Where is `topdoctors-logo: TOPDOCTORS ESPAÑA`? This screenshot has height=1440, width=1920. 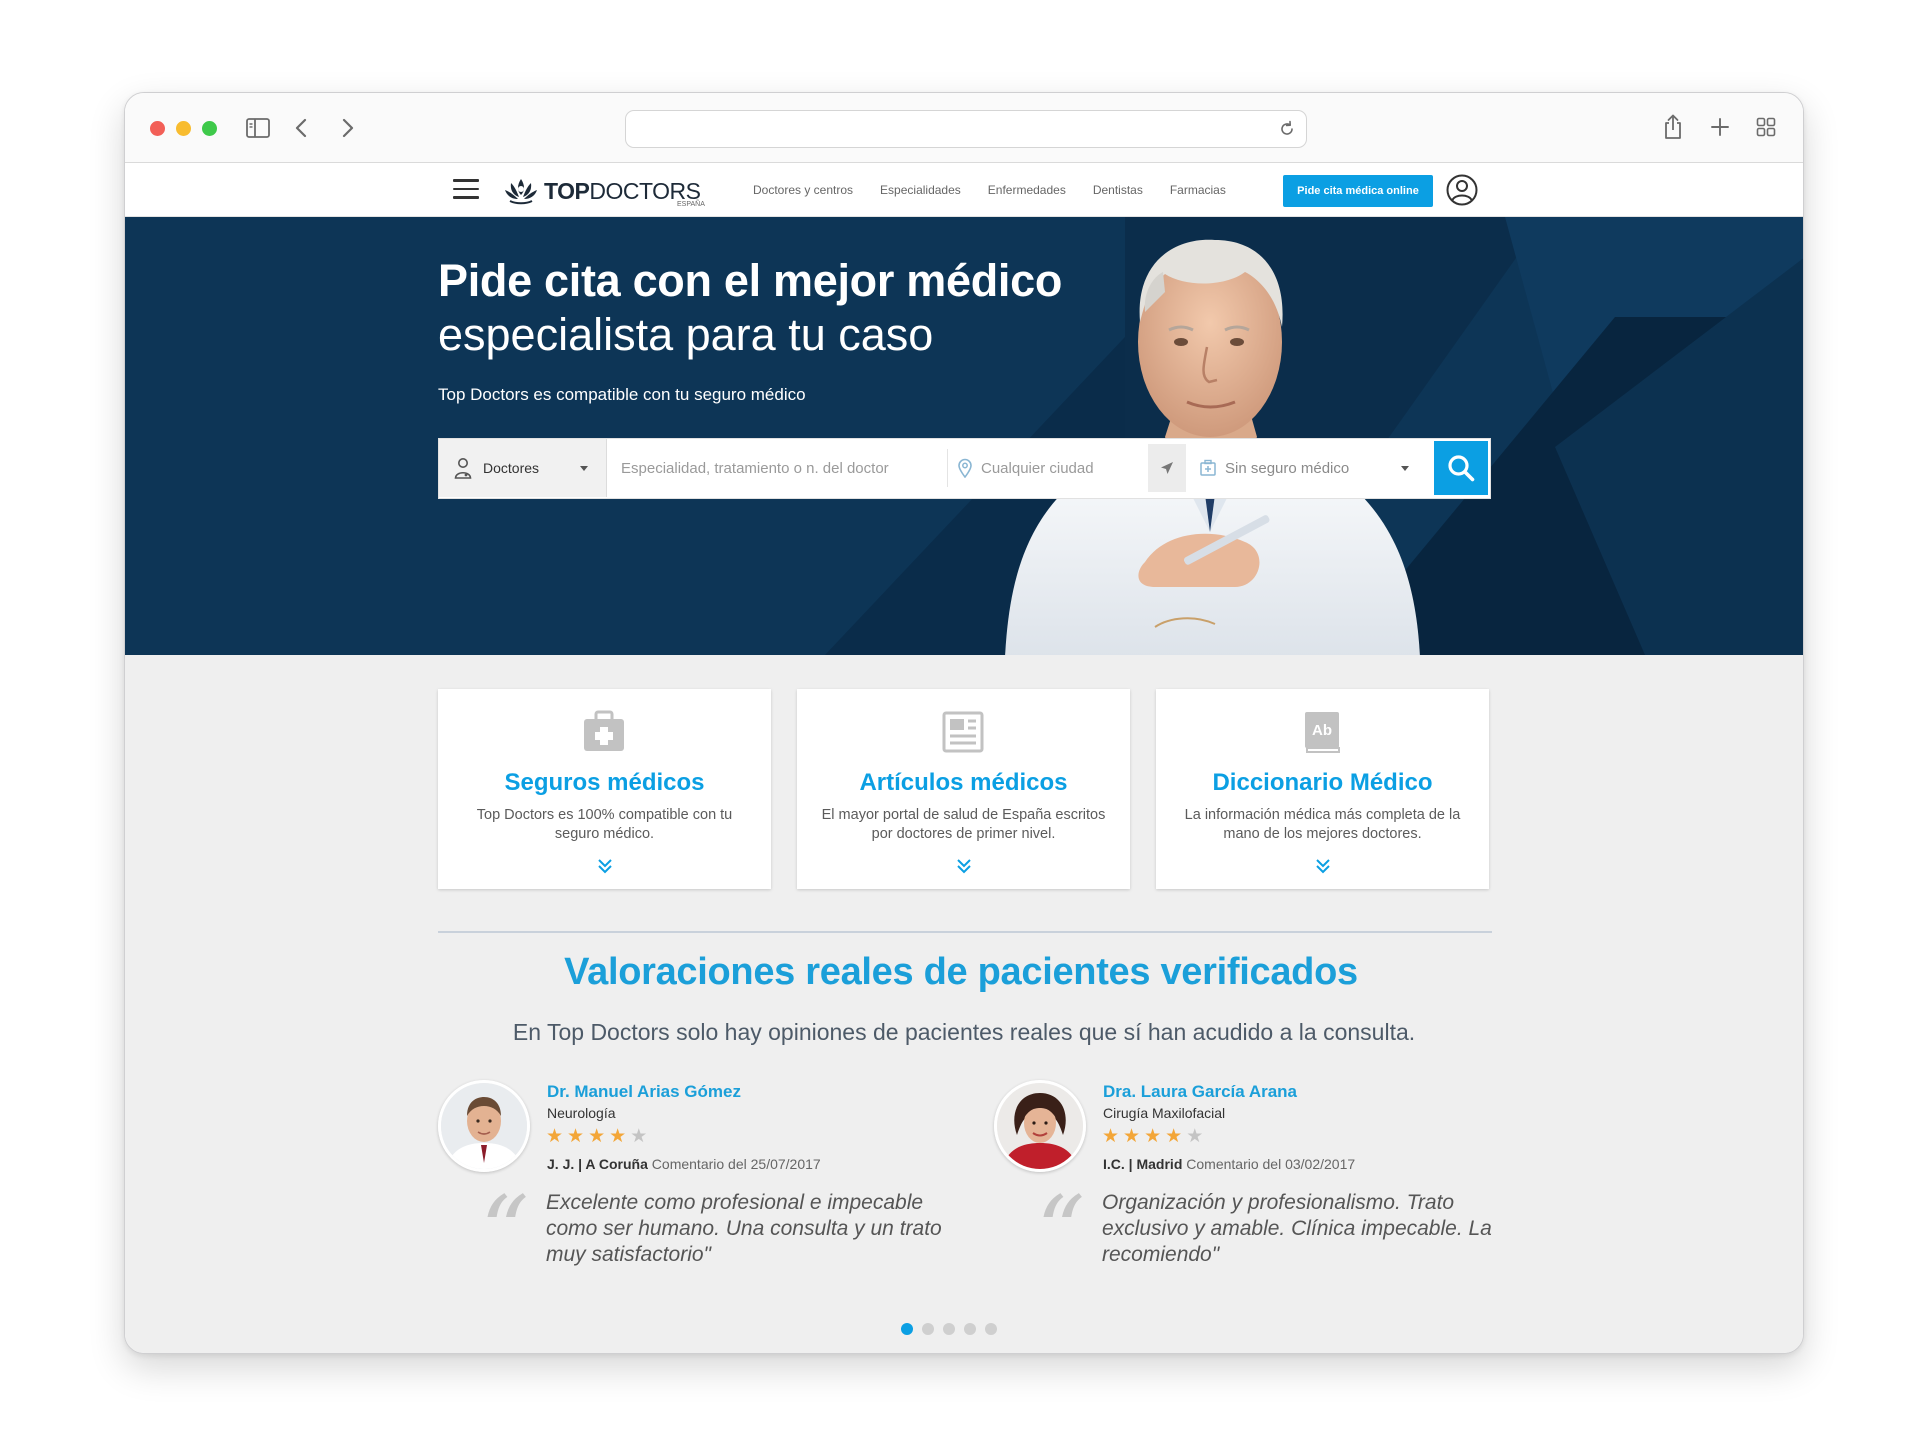 topdoctors-logo: TOPDOCTORS ESPAÑA is located at coordinates (603, 191).